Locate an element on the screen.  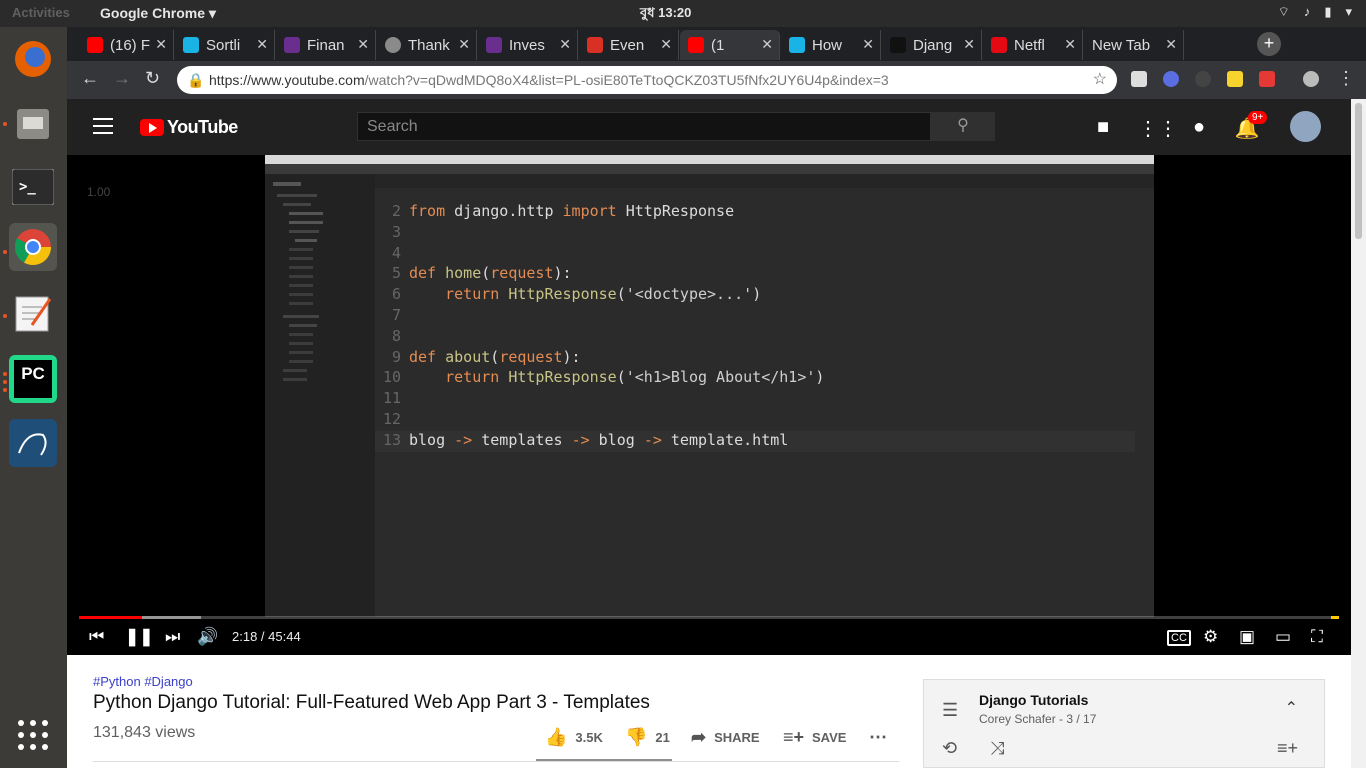
text-editor-icon is located at coordinates (33, 313).